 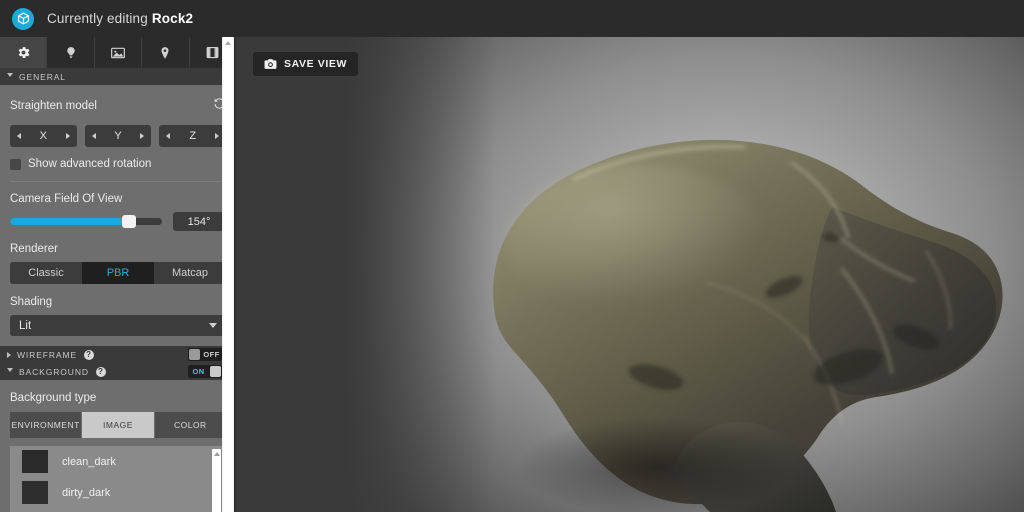 I want to click on list-item-label: clean_dark, so click(x=89, y=461).